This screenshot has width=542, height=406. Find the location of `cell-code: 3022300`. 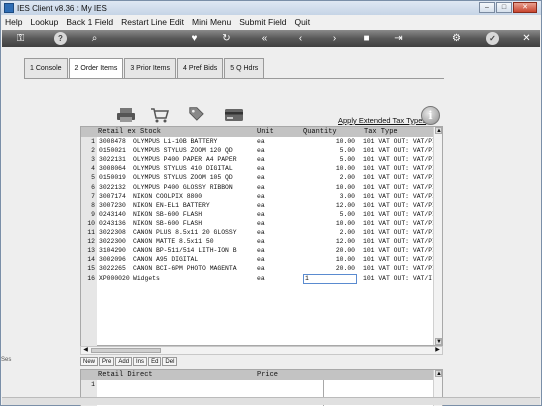

cell-code: 3022300 is located at coordinates (112, 242).